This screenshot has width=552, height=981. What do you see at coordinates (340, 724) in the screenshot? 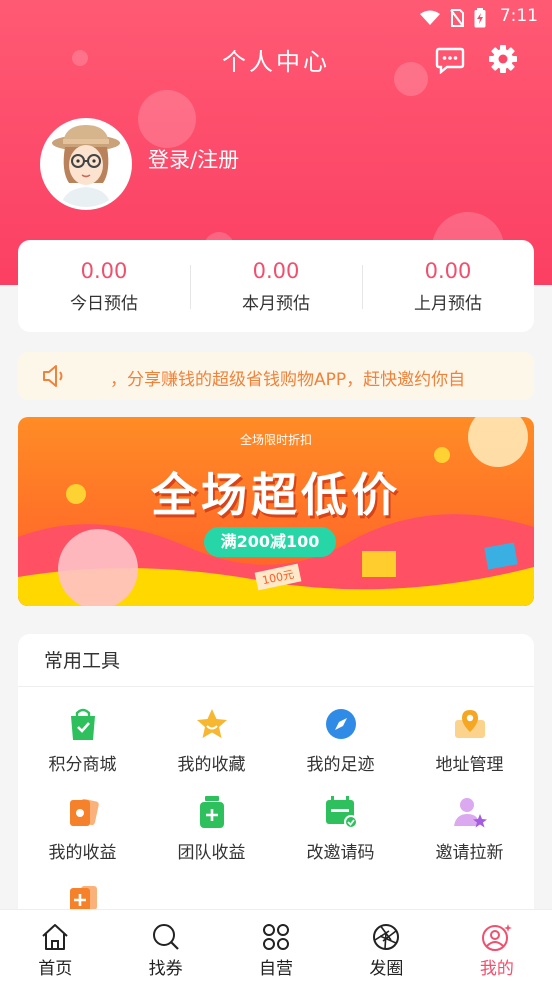
I see `compass-icon` at bounding box center [340, 724].